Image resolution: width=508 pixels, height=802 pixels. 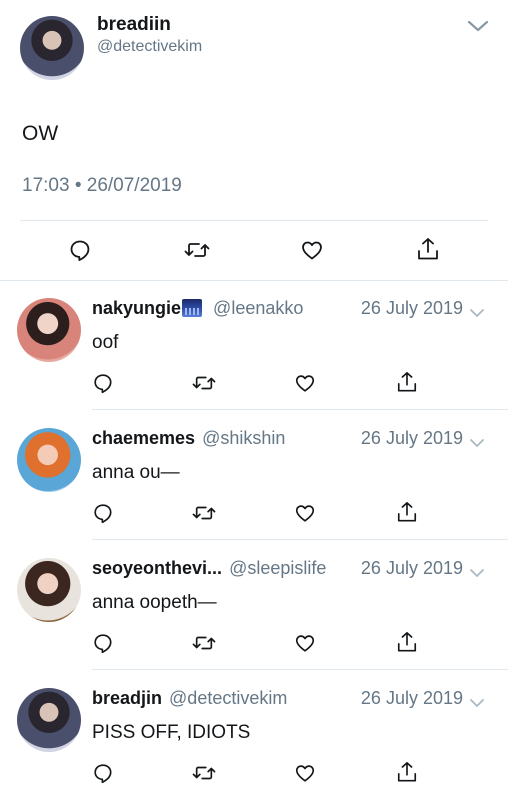 What do you see at coordinates (243, 438) in the screenshot?
I see `author-handle: @shikshin` at bounding box center [243, 438].